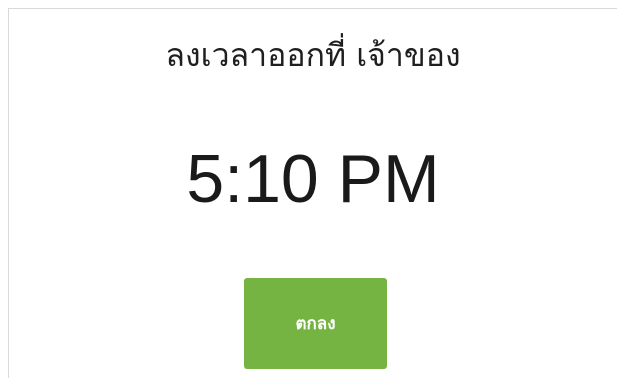  I want to click on ok-button: ตกลง, so click(315, 323).